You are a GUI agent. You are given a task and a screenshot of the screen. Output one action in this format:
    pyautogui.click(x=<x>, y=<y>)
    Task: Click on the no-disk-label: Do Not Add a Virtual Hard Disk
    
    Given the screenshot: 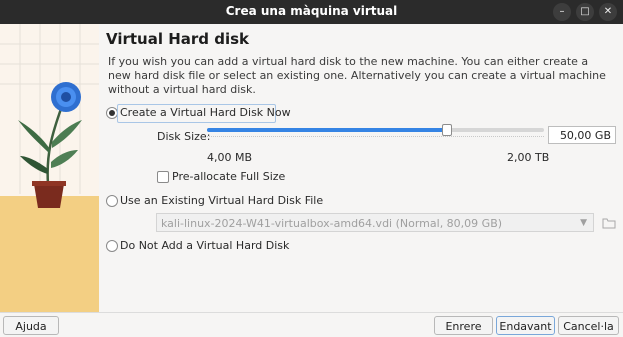 What is the action you would take?
    pyautogui.click(x=204, y=245)
    